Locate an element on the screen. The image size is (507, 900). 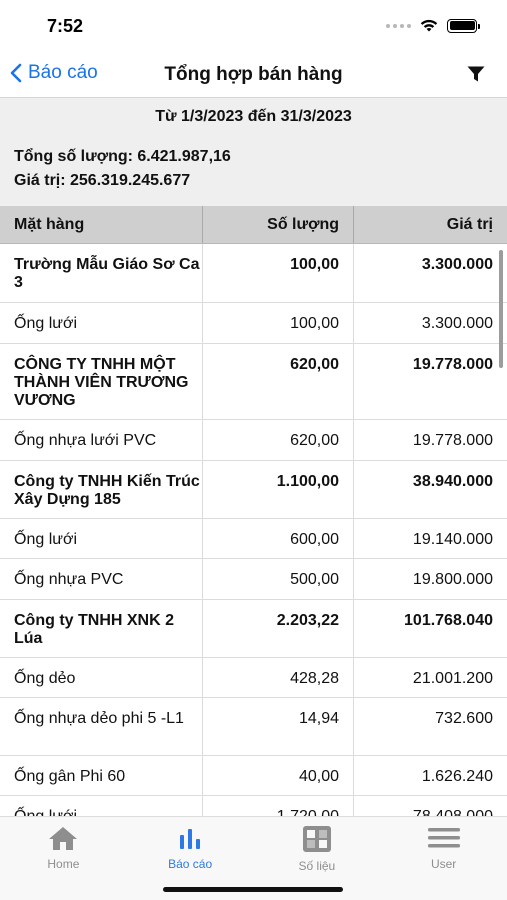
battery-icon is located at coordinates (463, 25).